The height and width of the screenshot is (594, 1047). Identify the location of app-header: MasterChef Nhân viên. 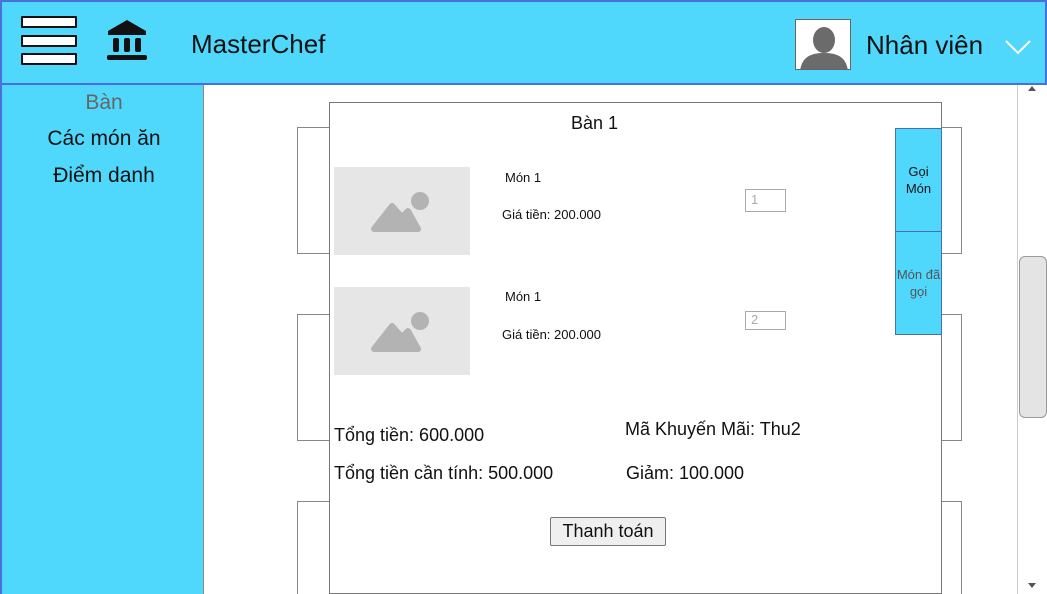
(523, 42).